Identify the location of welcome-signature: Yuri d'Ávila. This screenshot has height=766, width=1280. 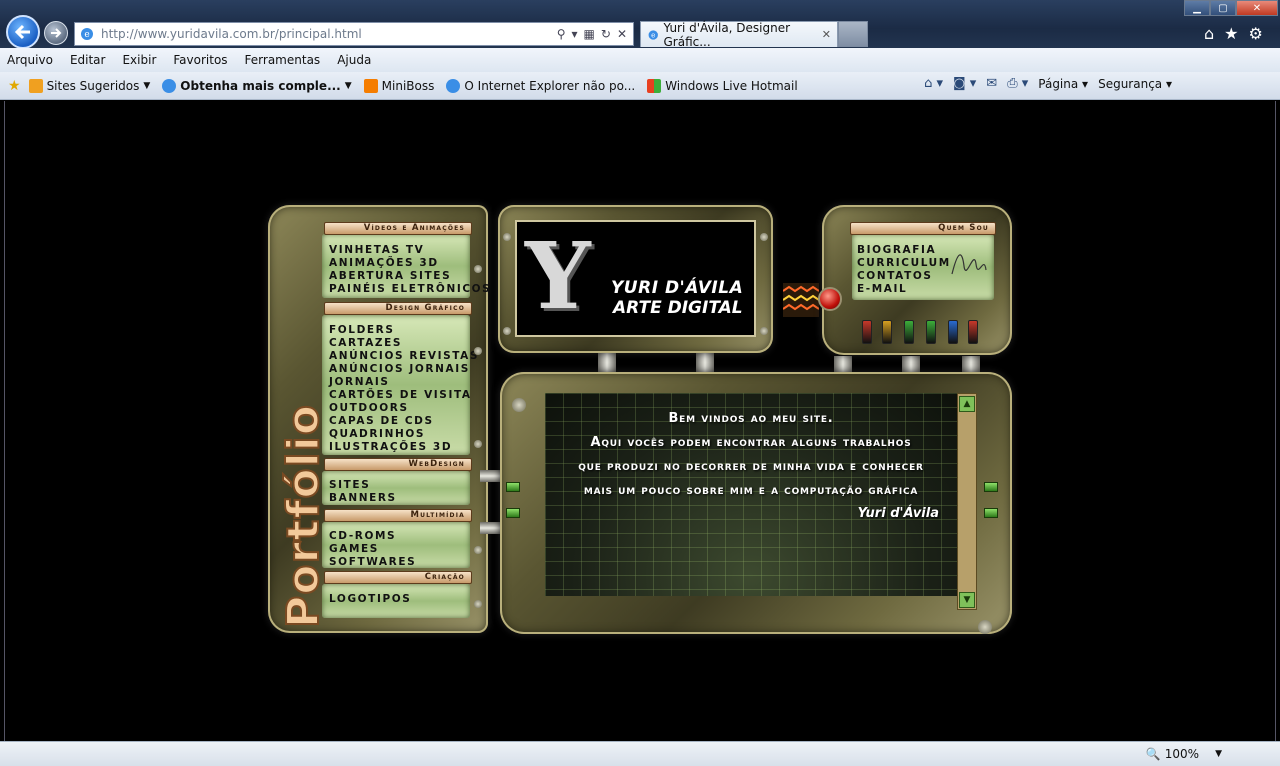
(898, 513).